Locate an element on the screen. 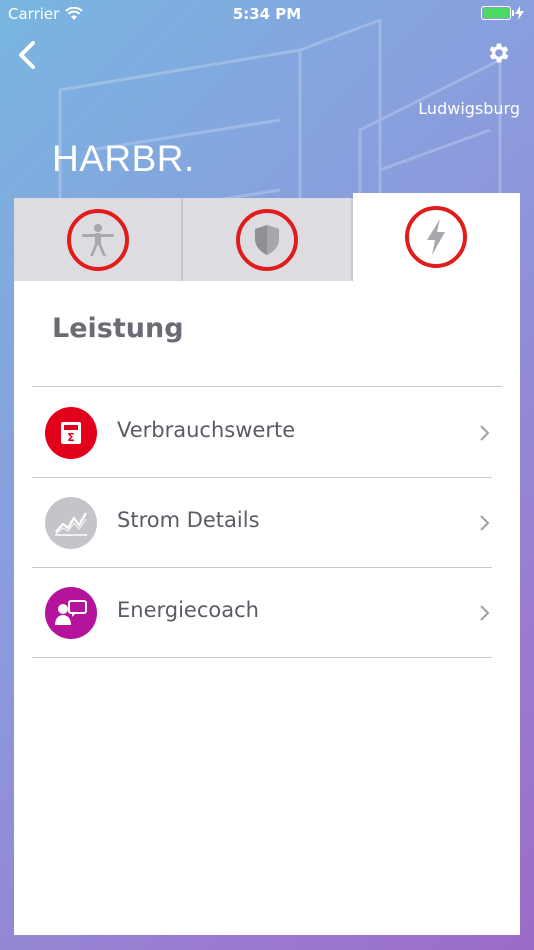 The height and width of the screenshot is (950, 534). chevron-left-icon is located at coordinates (27, 55).